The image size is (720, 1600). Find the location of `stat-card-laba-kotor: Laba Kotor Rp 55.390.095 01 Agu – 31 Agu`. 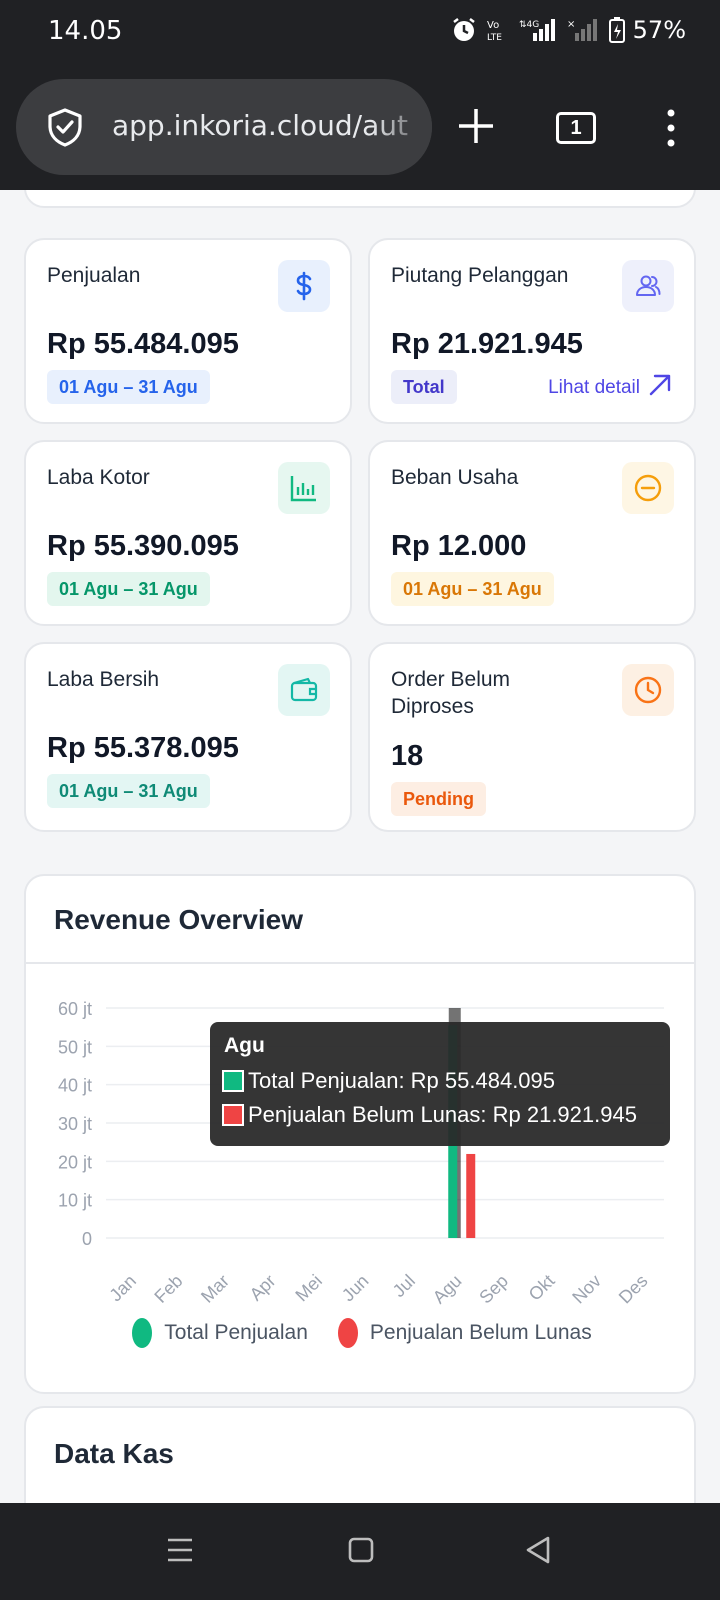

stat-card-laba-kotor: Laba Kotor Rp 55.390.095 01 Agu – 31 Agu is located at coordinates (188, 533).